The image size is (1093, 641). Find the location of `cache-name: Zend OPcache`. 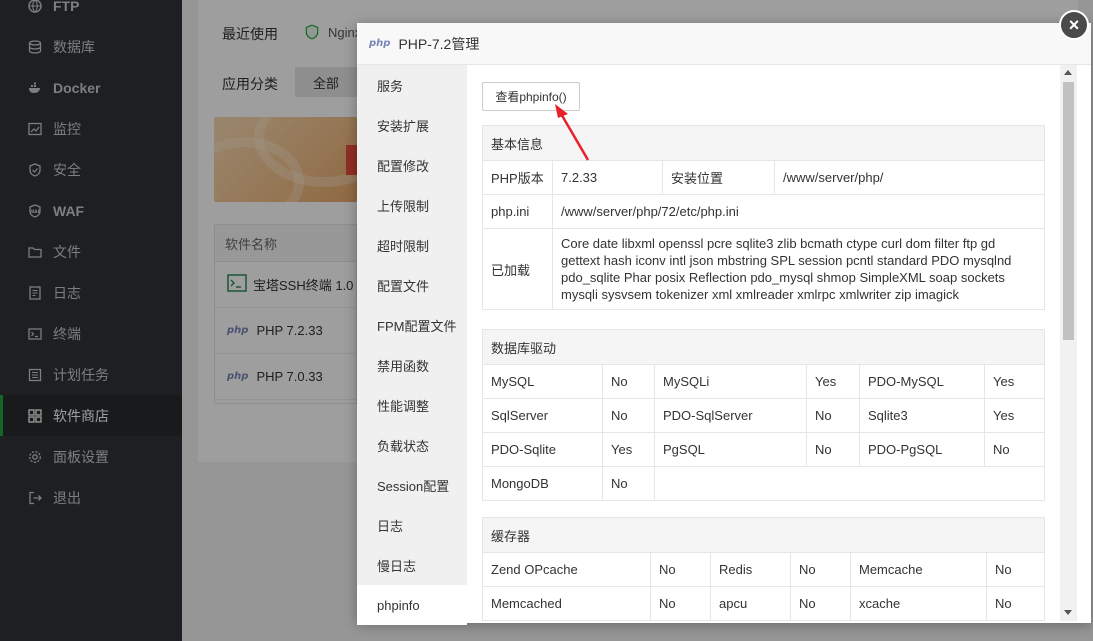

cache-name: Zend OPcache is located at coordinates (566, 569).